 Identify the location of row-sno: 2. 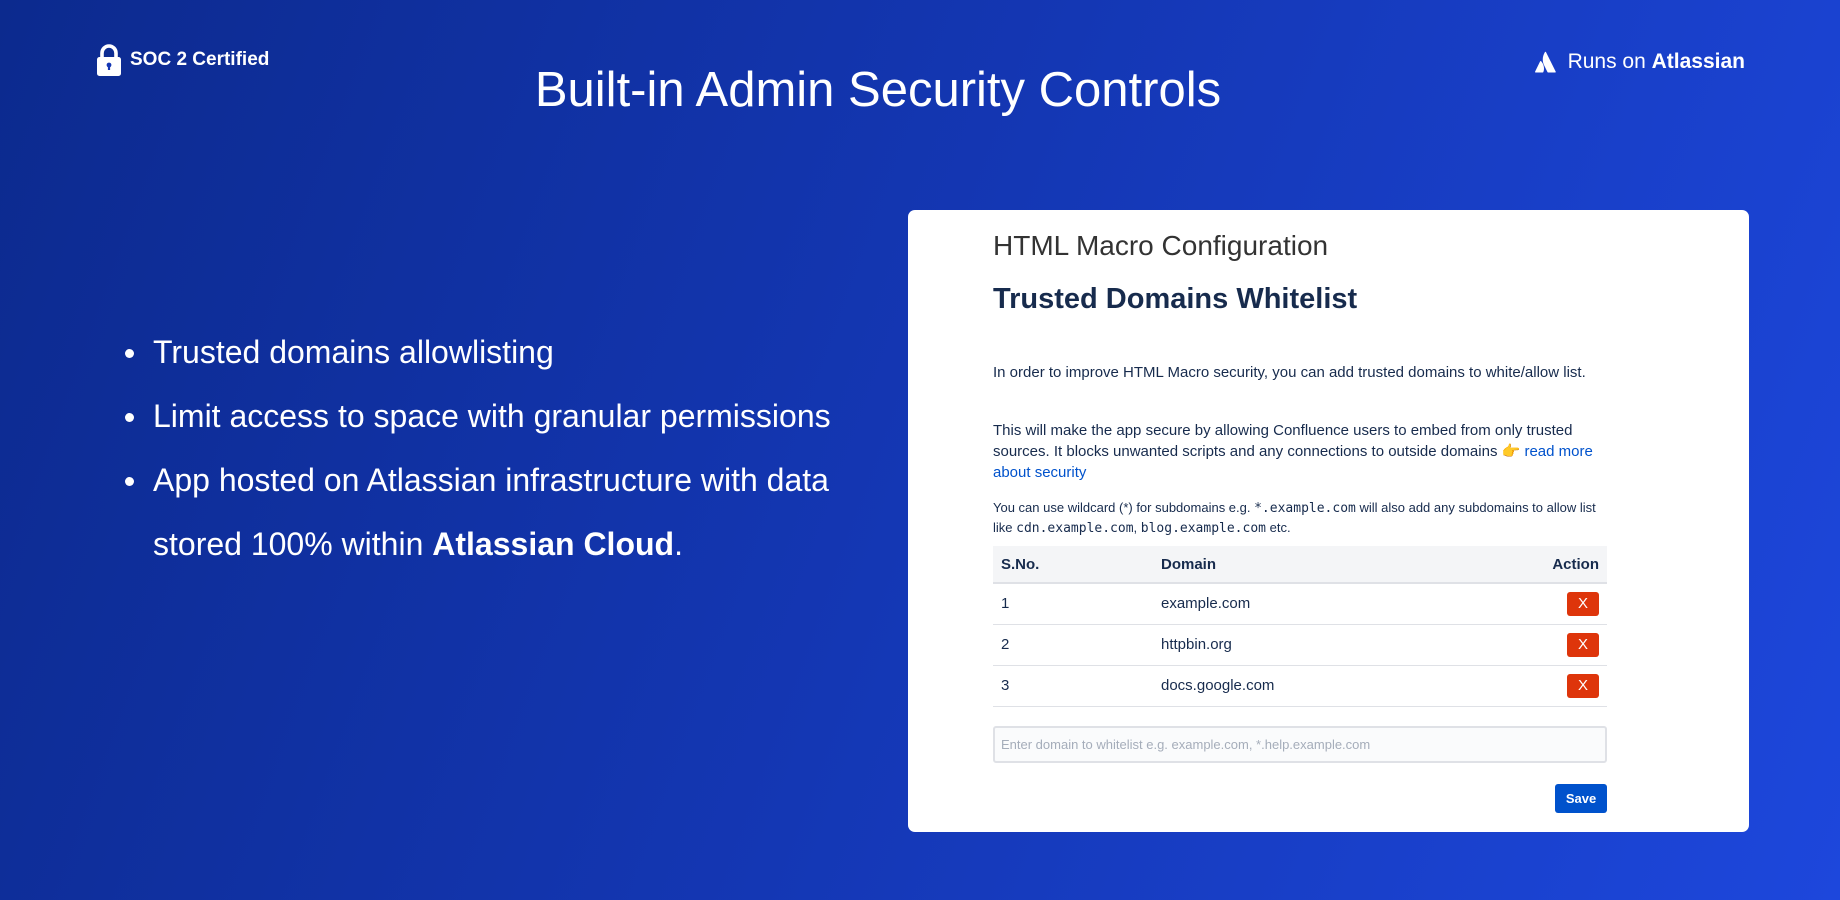
(1073, 645).